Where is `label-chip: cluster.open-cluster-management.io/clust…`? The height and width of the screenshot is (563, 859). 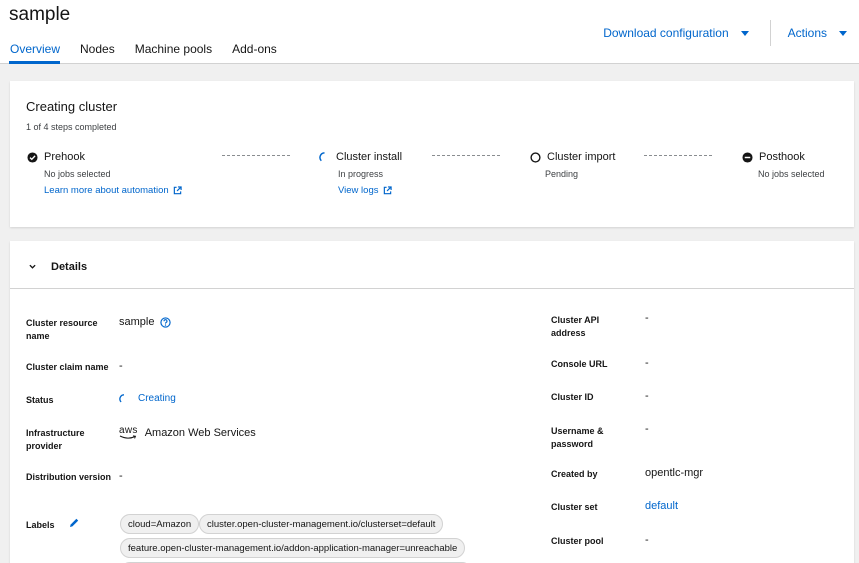
label-chip: cluster.open-cluster-management.io/clust… is located at coordinates (321, 524).